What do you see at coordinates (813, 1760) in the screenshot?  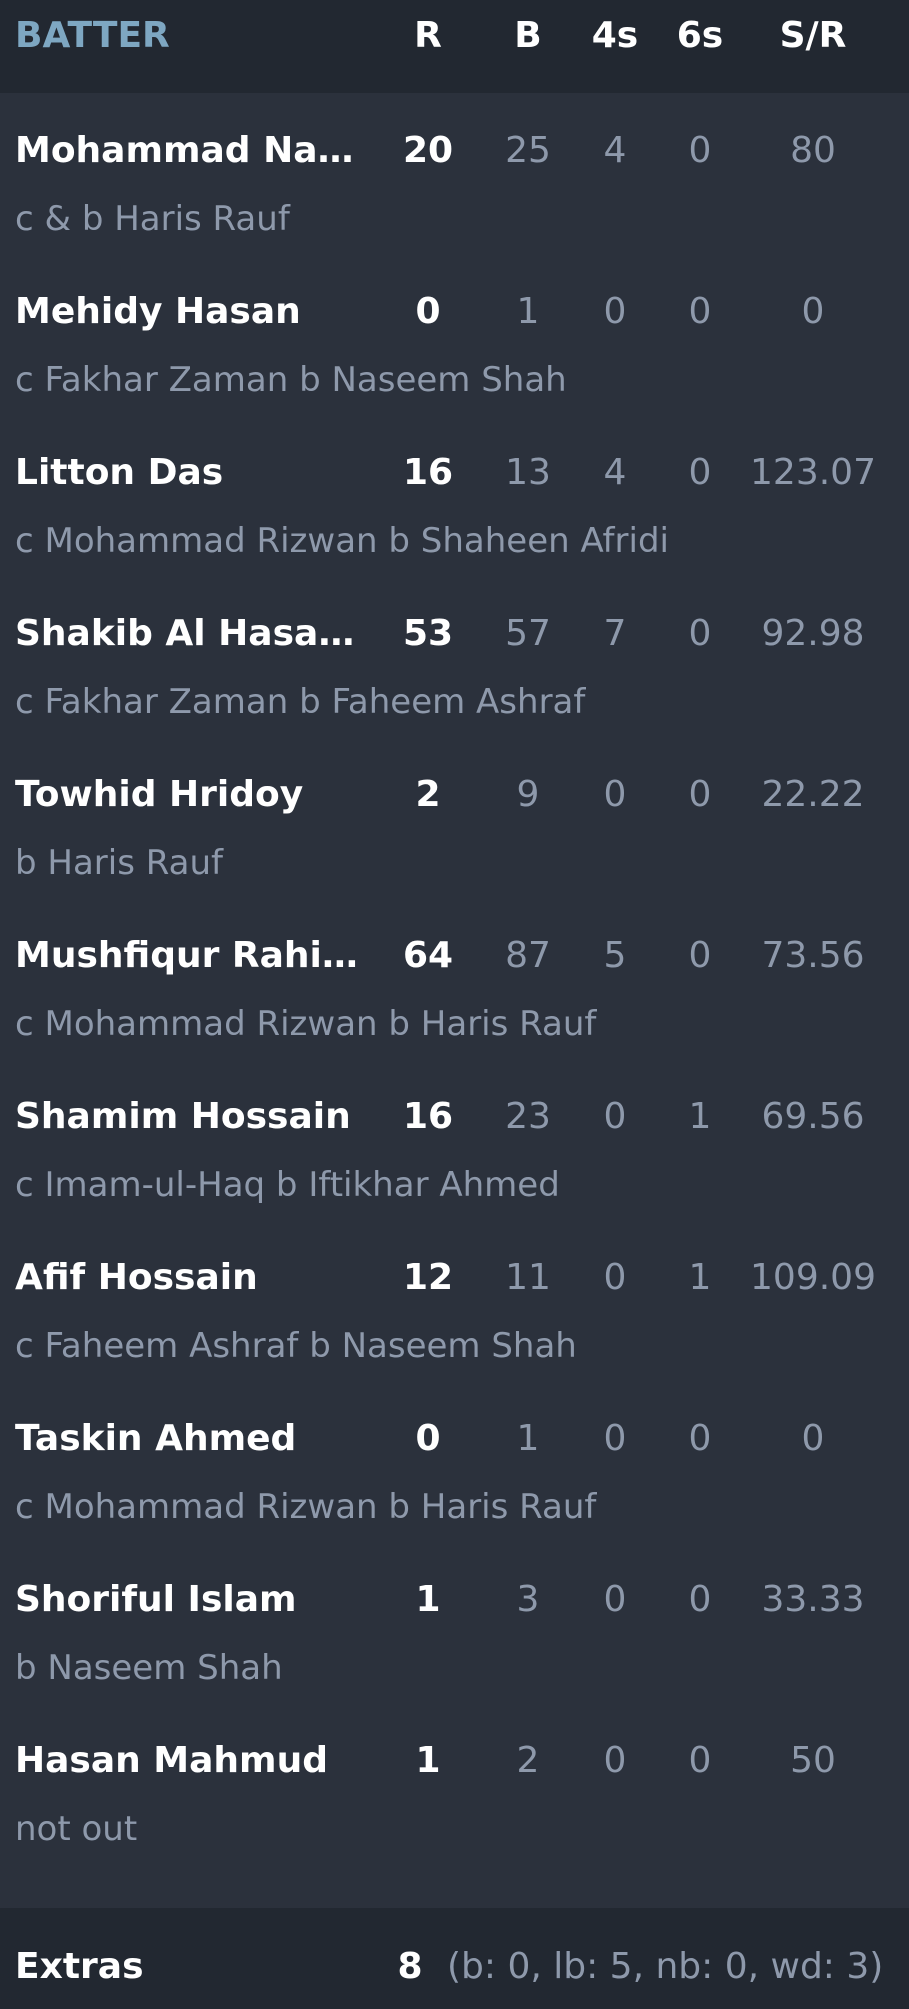 I see `batter-strike-rate: 50` at bounding box center [813, 1760].